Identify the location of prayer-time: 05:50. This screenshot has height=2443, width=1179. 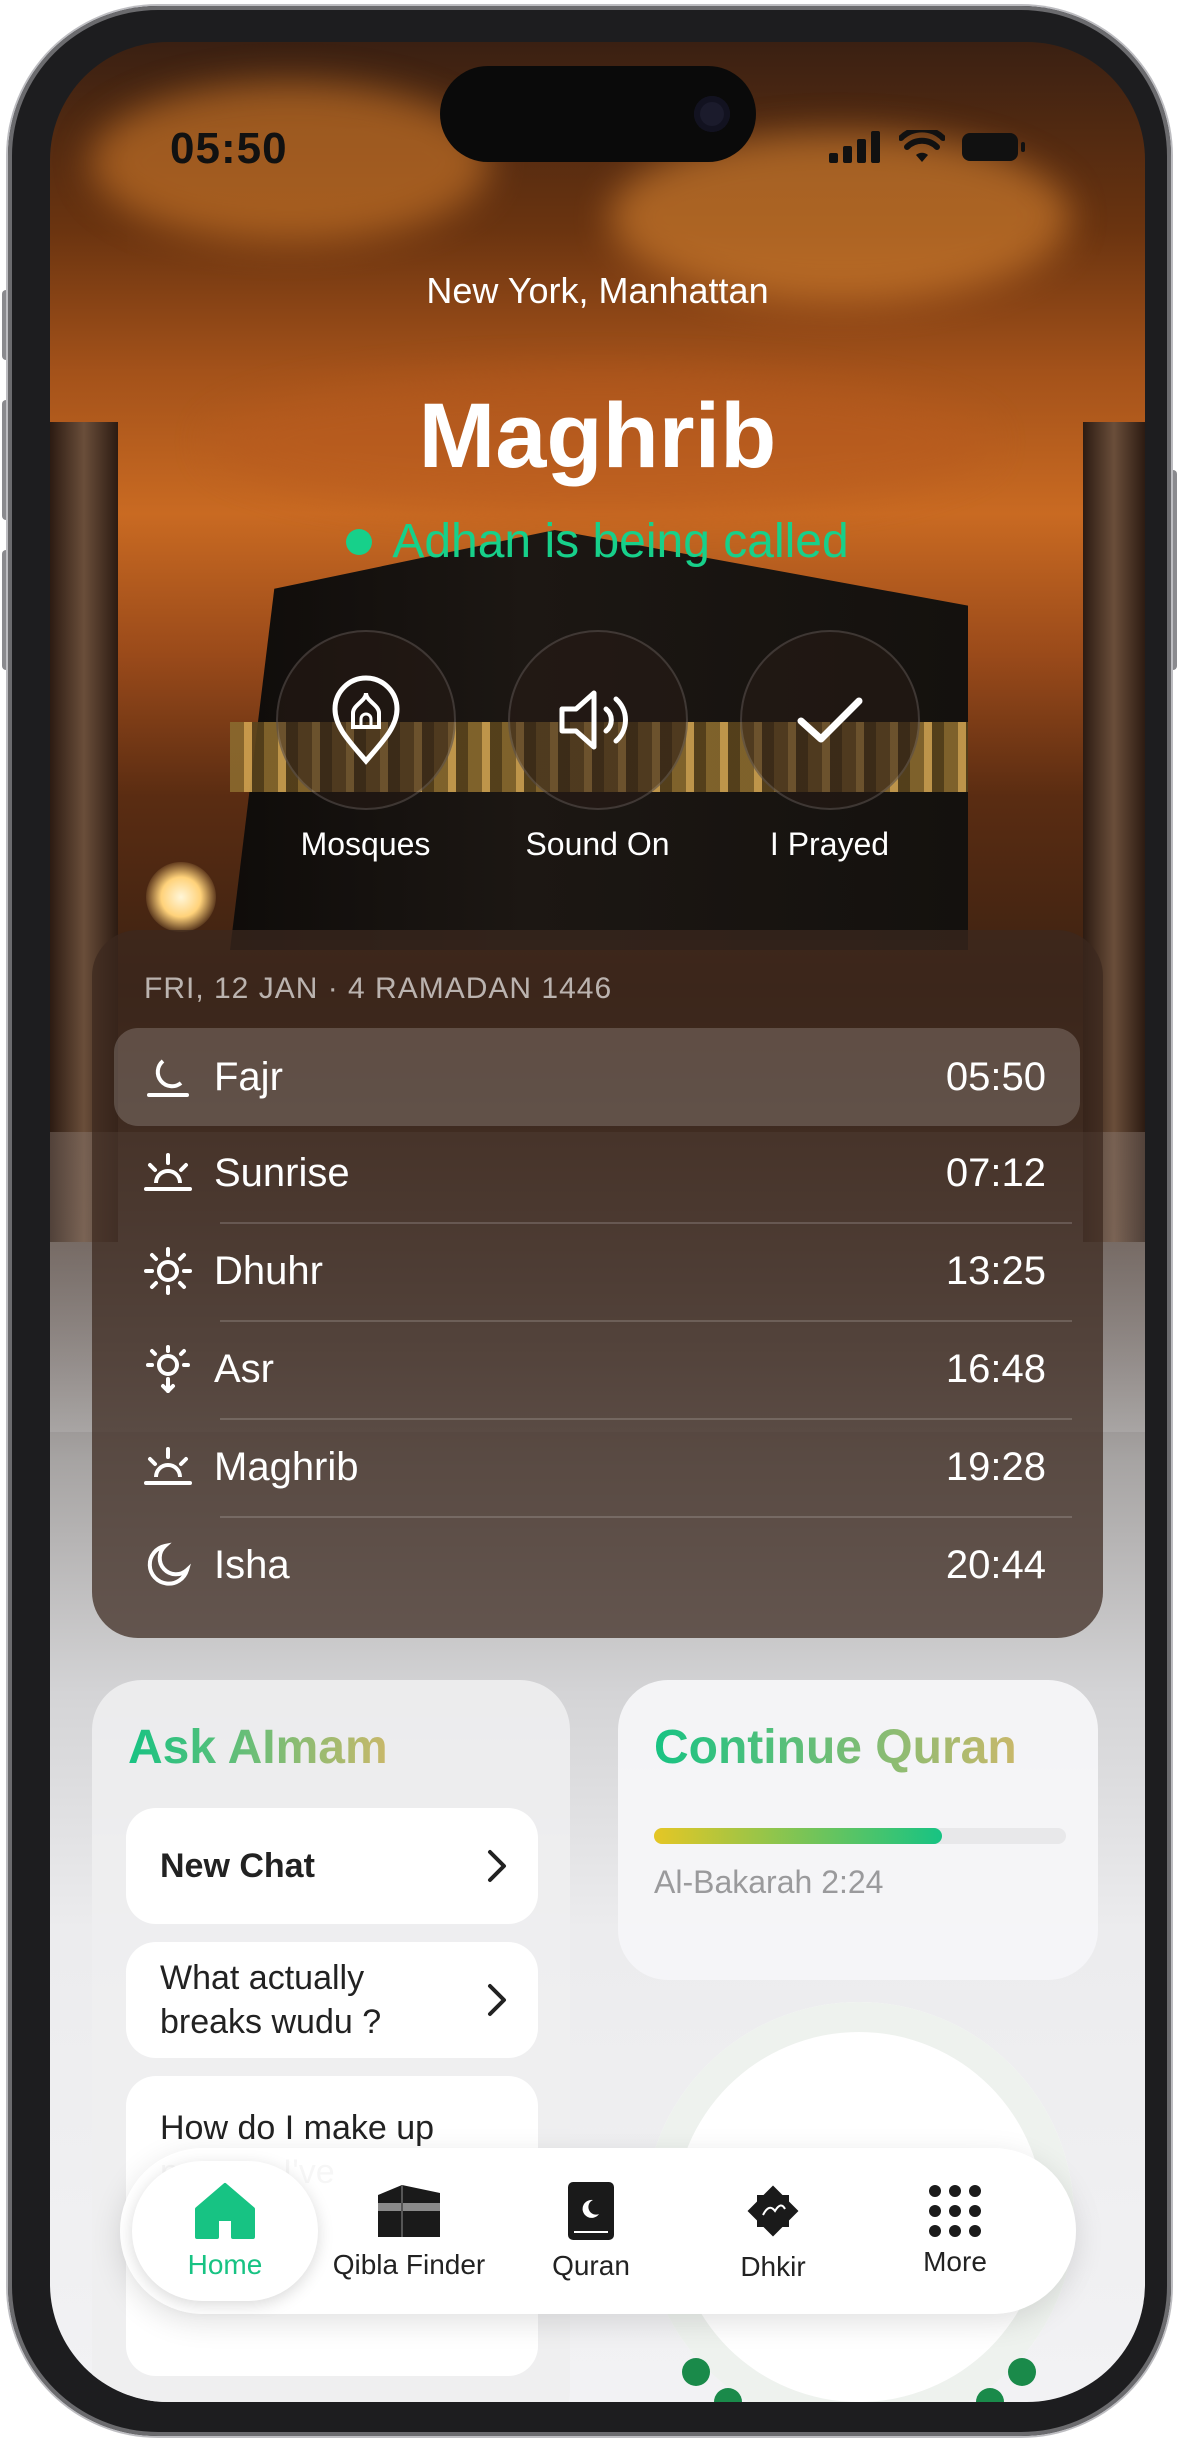
(995, 1076).